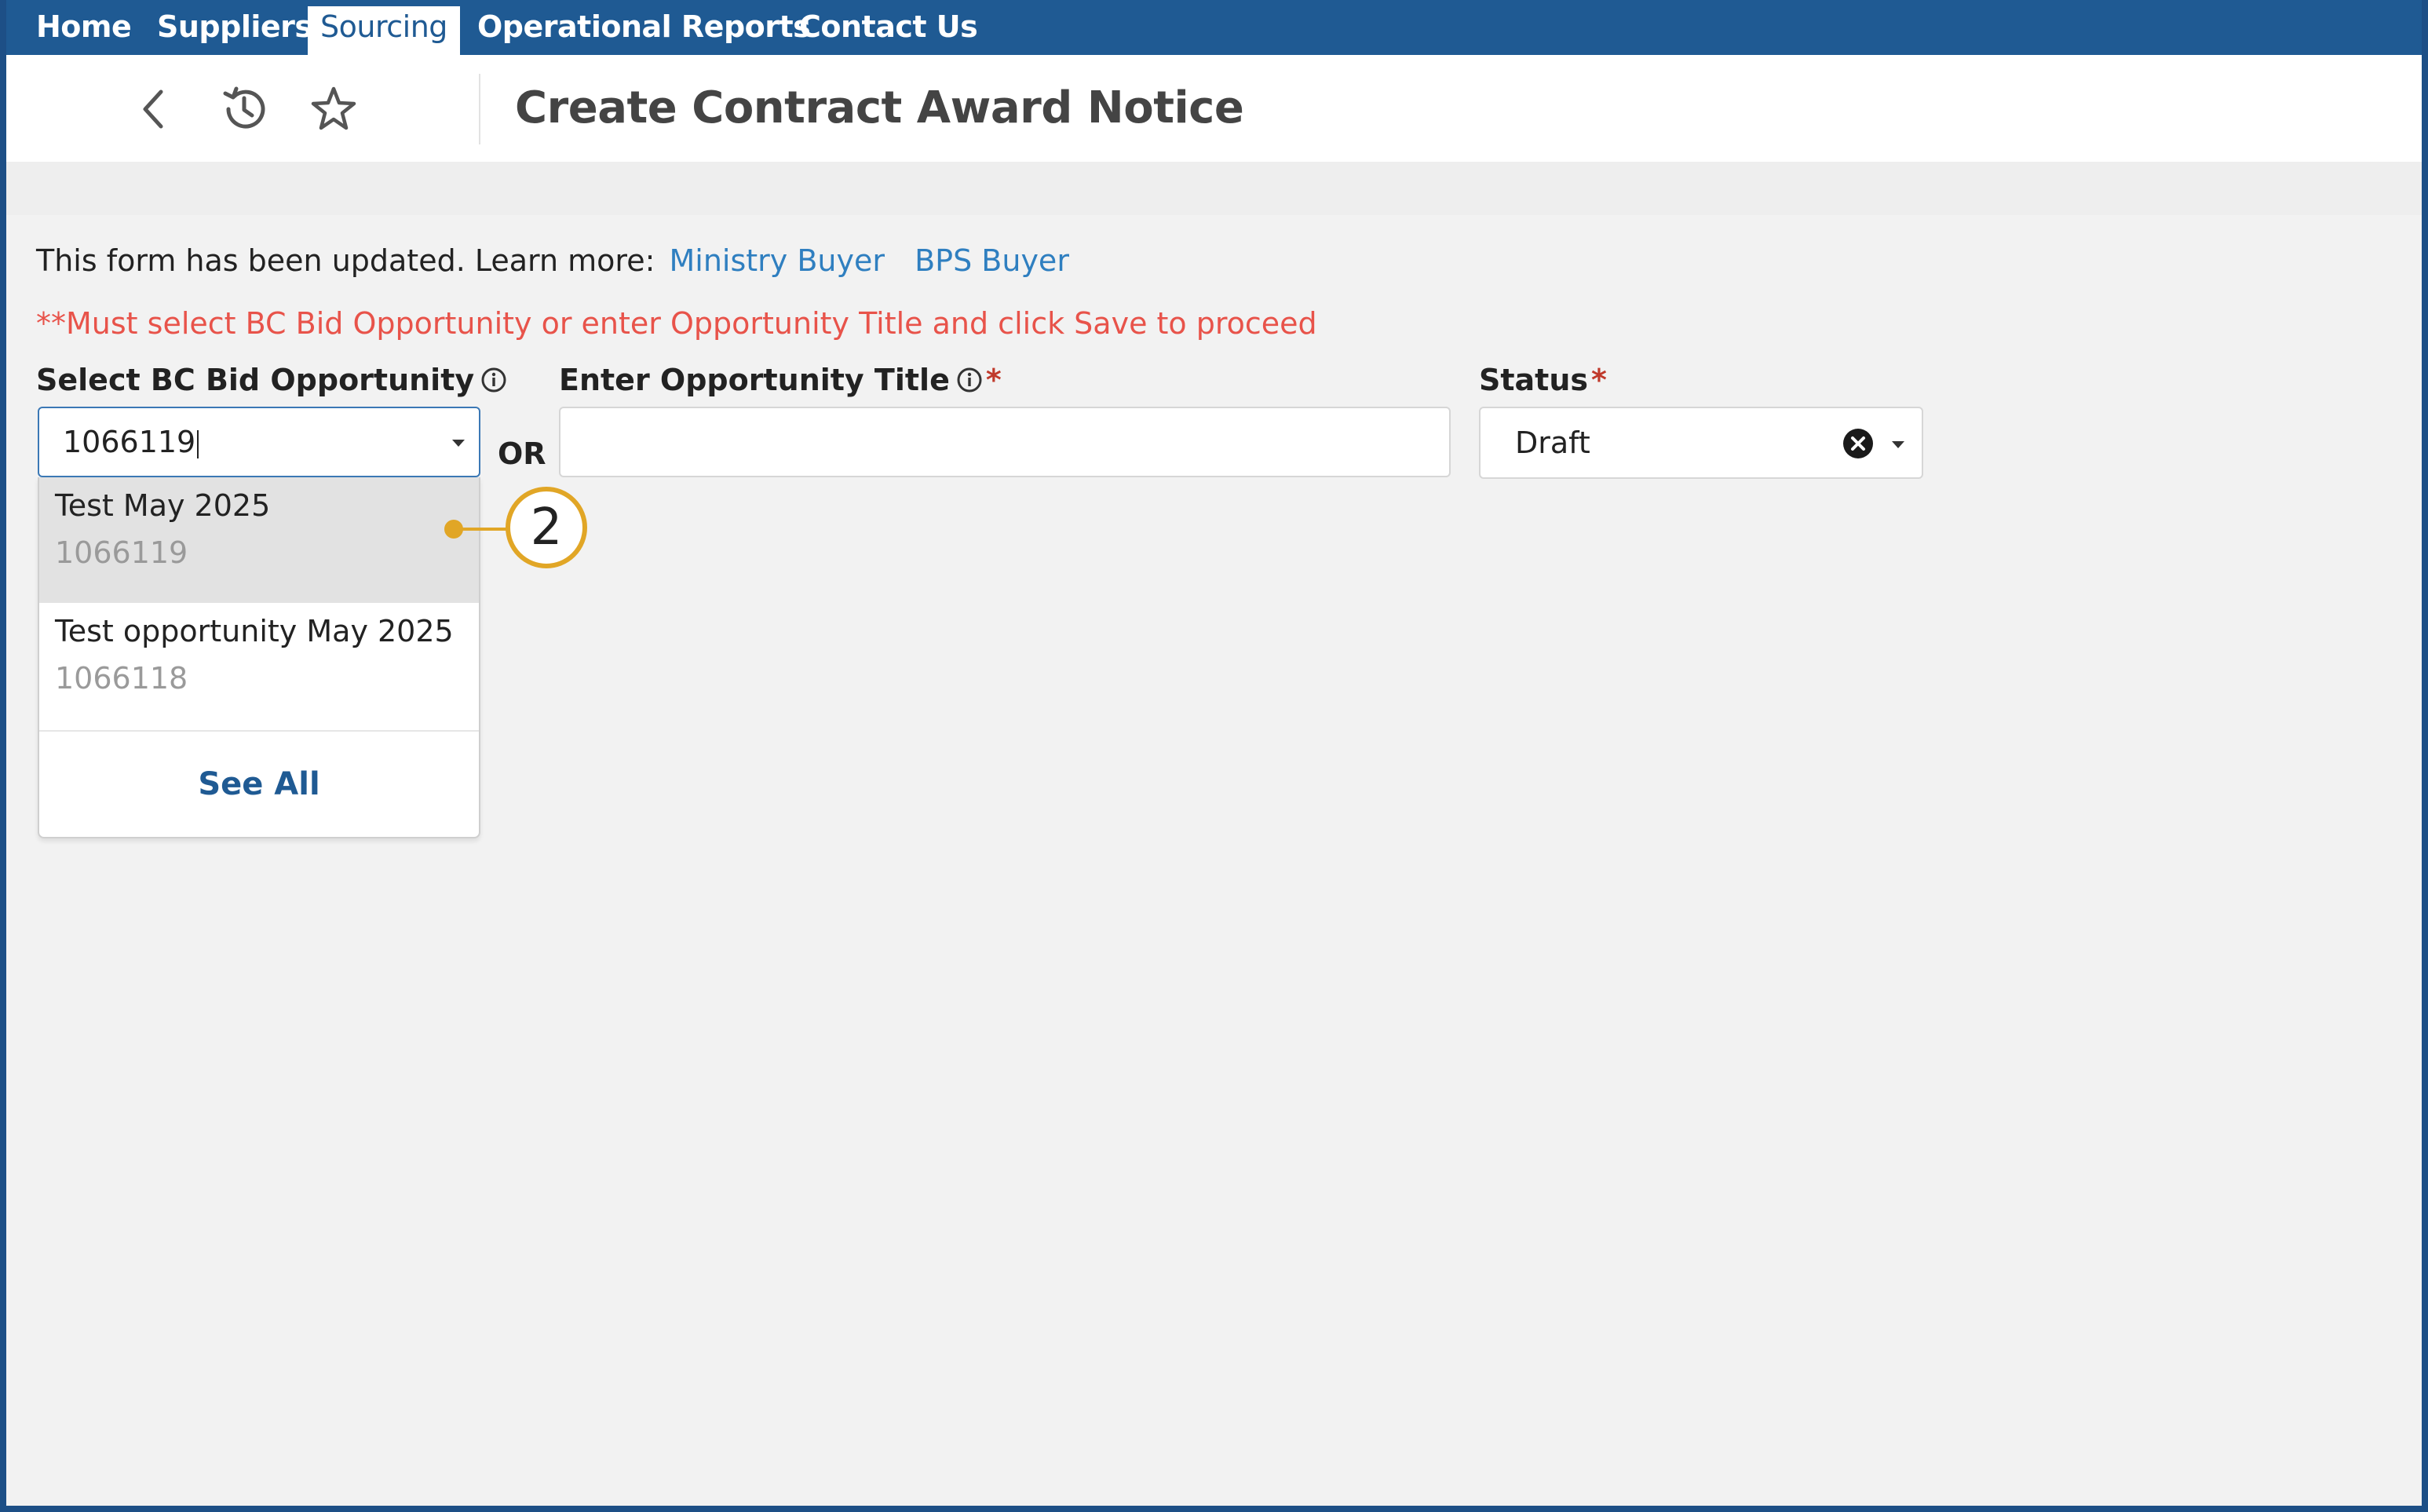 The height and width of the screenshot is (1512, 2428). What do you see at coordinates (754, 380) in the screenshot?
I see `opportunity-title-label-text: Enter Opportunity Title` at bounding box center [754, 380].